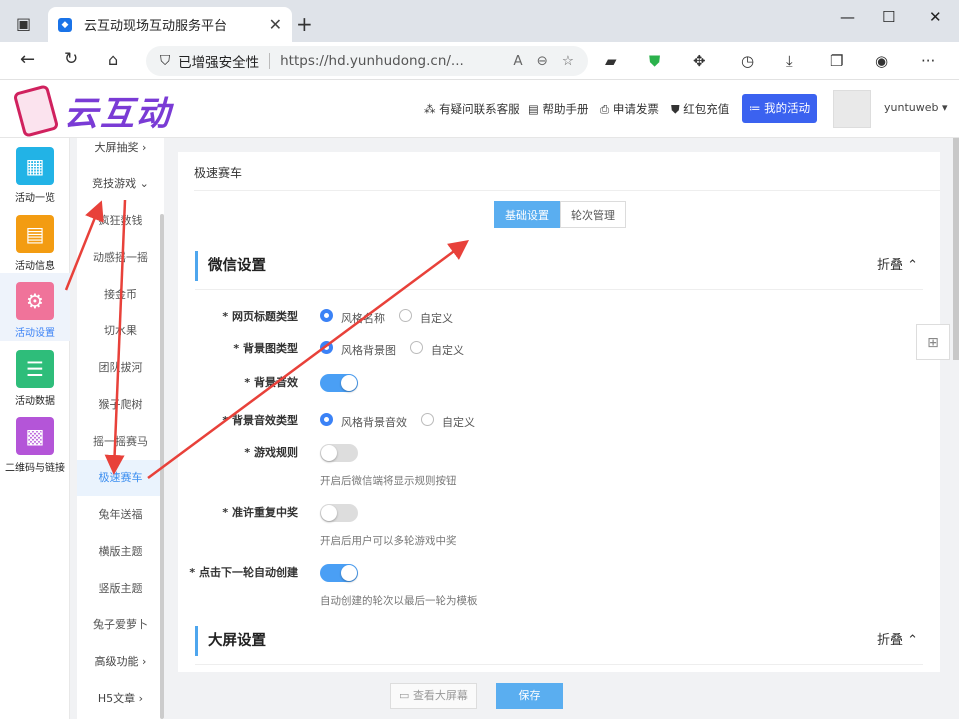  What do you see at coordinates (118, 114) in the screenshot?
I see `logo-text: 云互动` at bounding box center [118, 114].